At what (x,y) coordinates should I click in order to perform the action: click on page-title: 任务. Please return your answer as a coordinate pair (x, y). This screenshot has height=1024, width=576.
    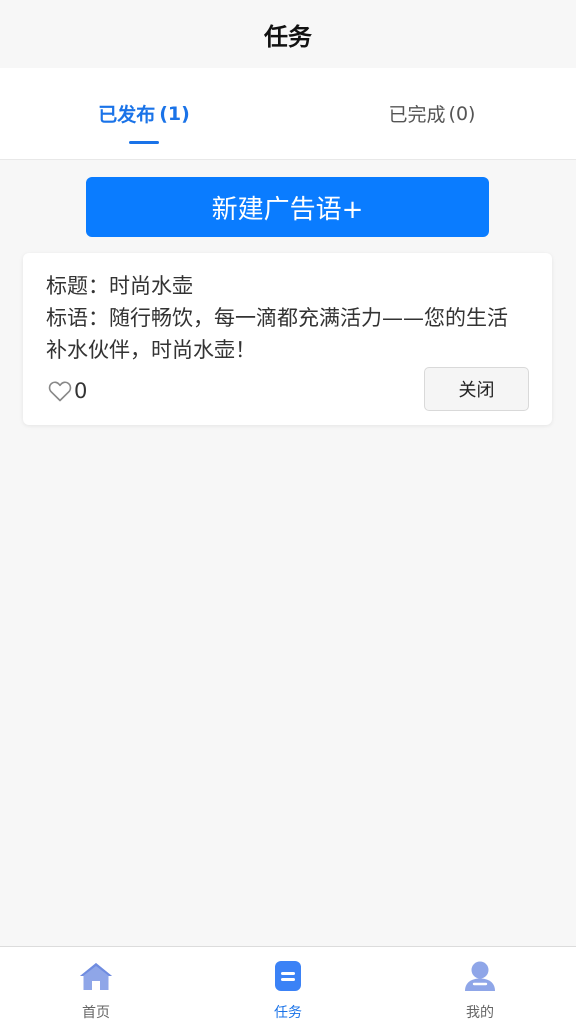
    Looking at the image, I should click on (288, 36).